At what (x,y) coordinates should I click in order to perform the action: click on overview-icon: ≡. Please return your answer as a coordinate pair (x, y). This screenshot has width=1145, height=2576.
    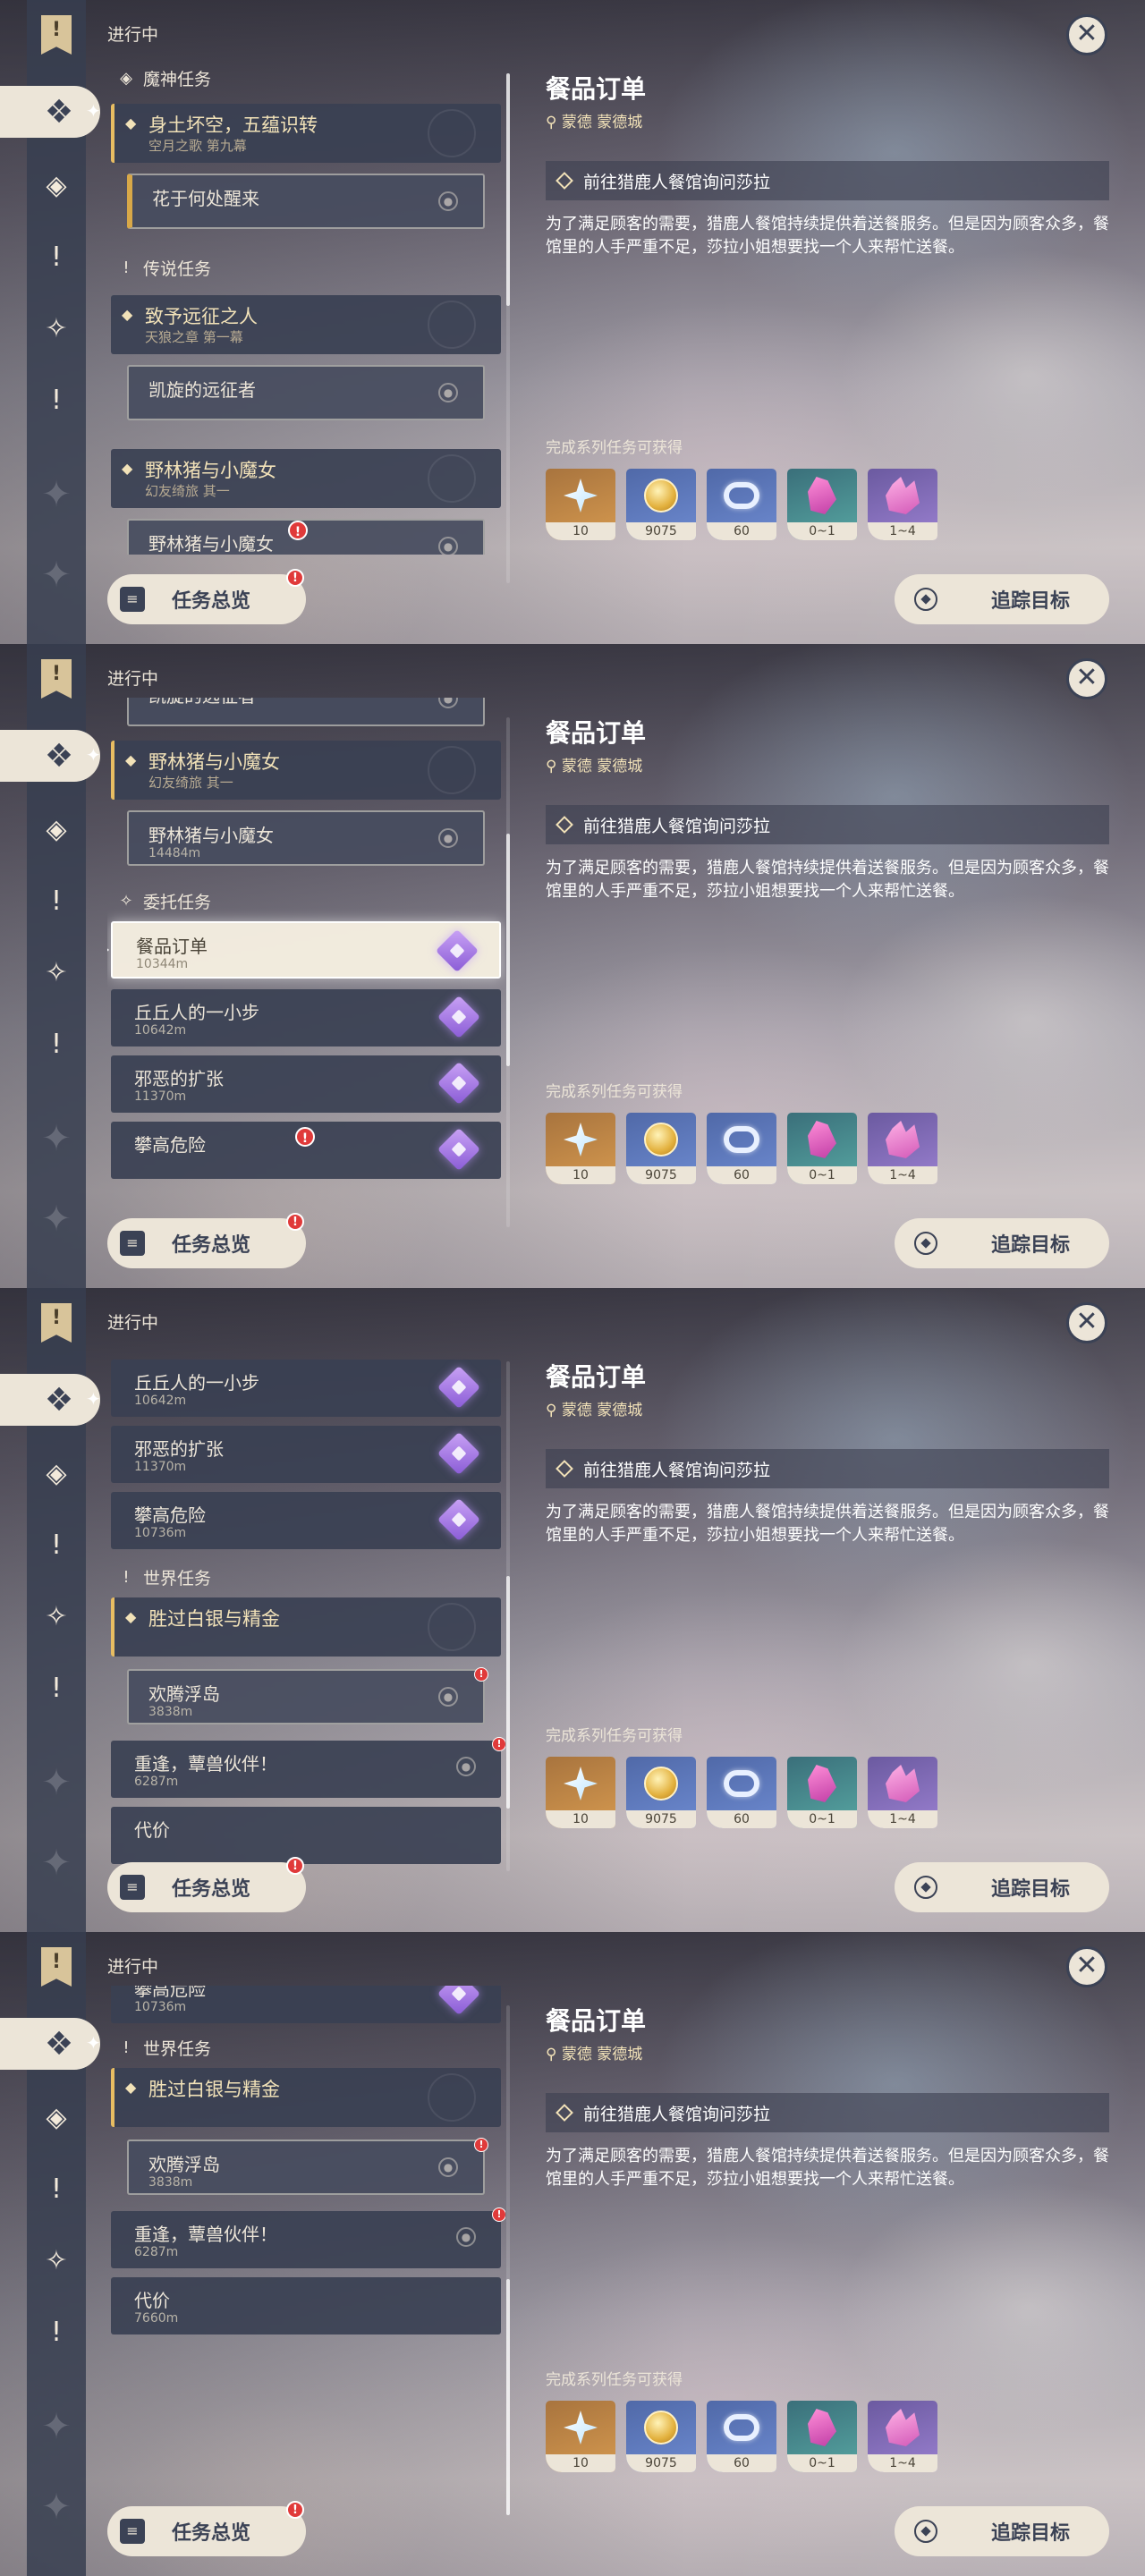
    Looking at the image, I should click on (132, 1887).